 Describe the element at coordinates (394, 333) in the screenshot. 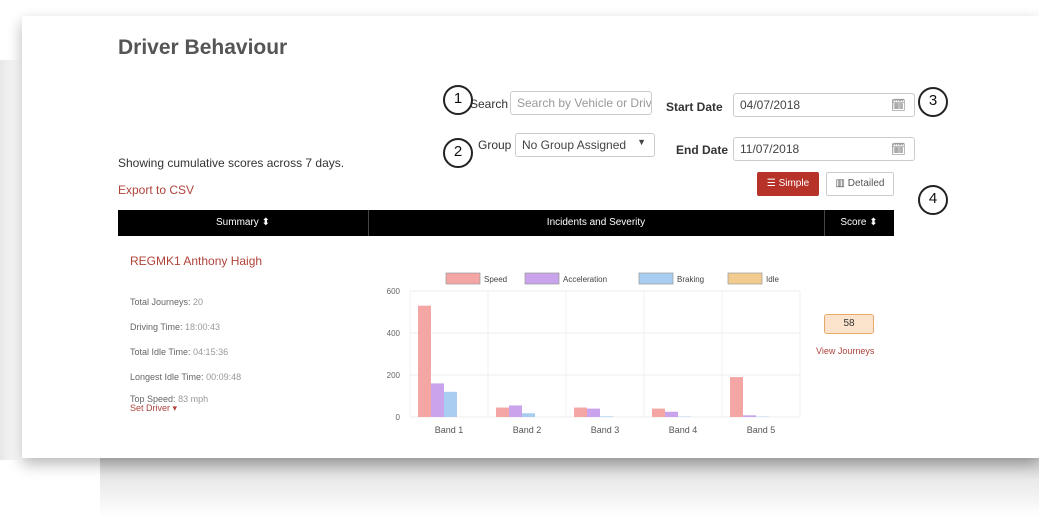

I see `y-tick-label: 400` at that location.